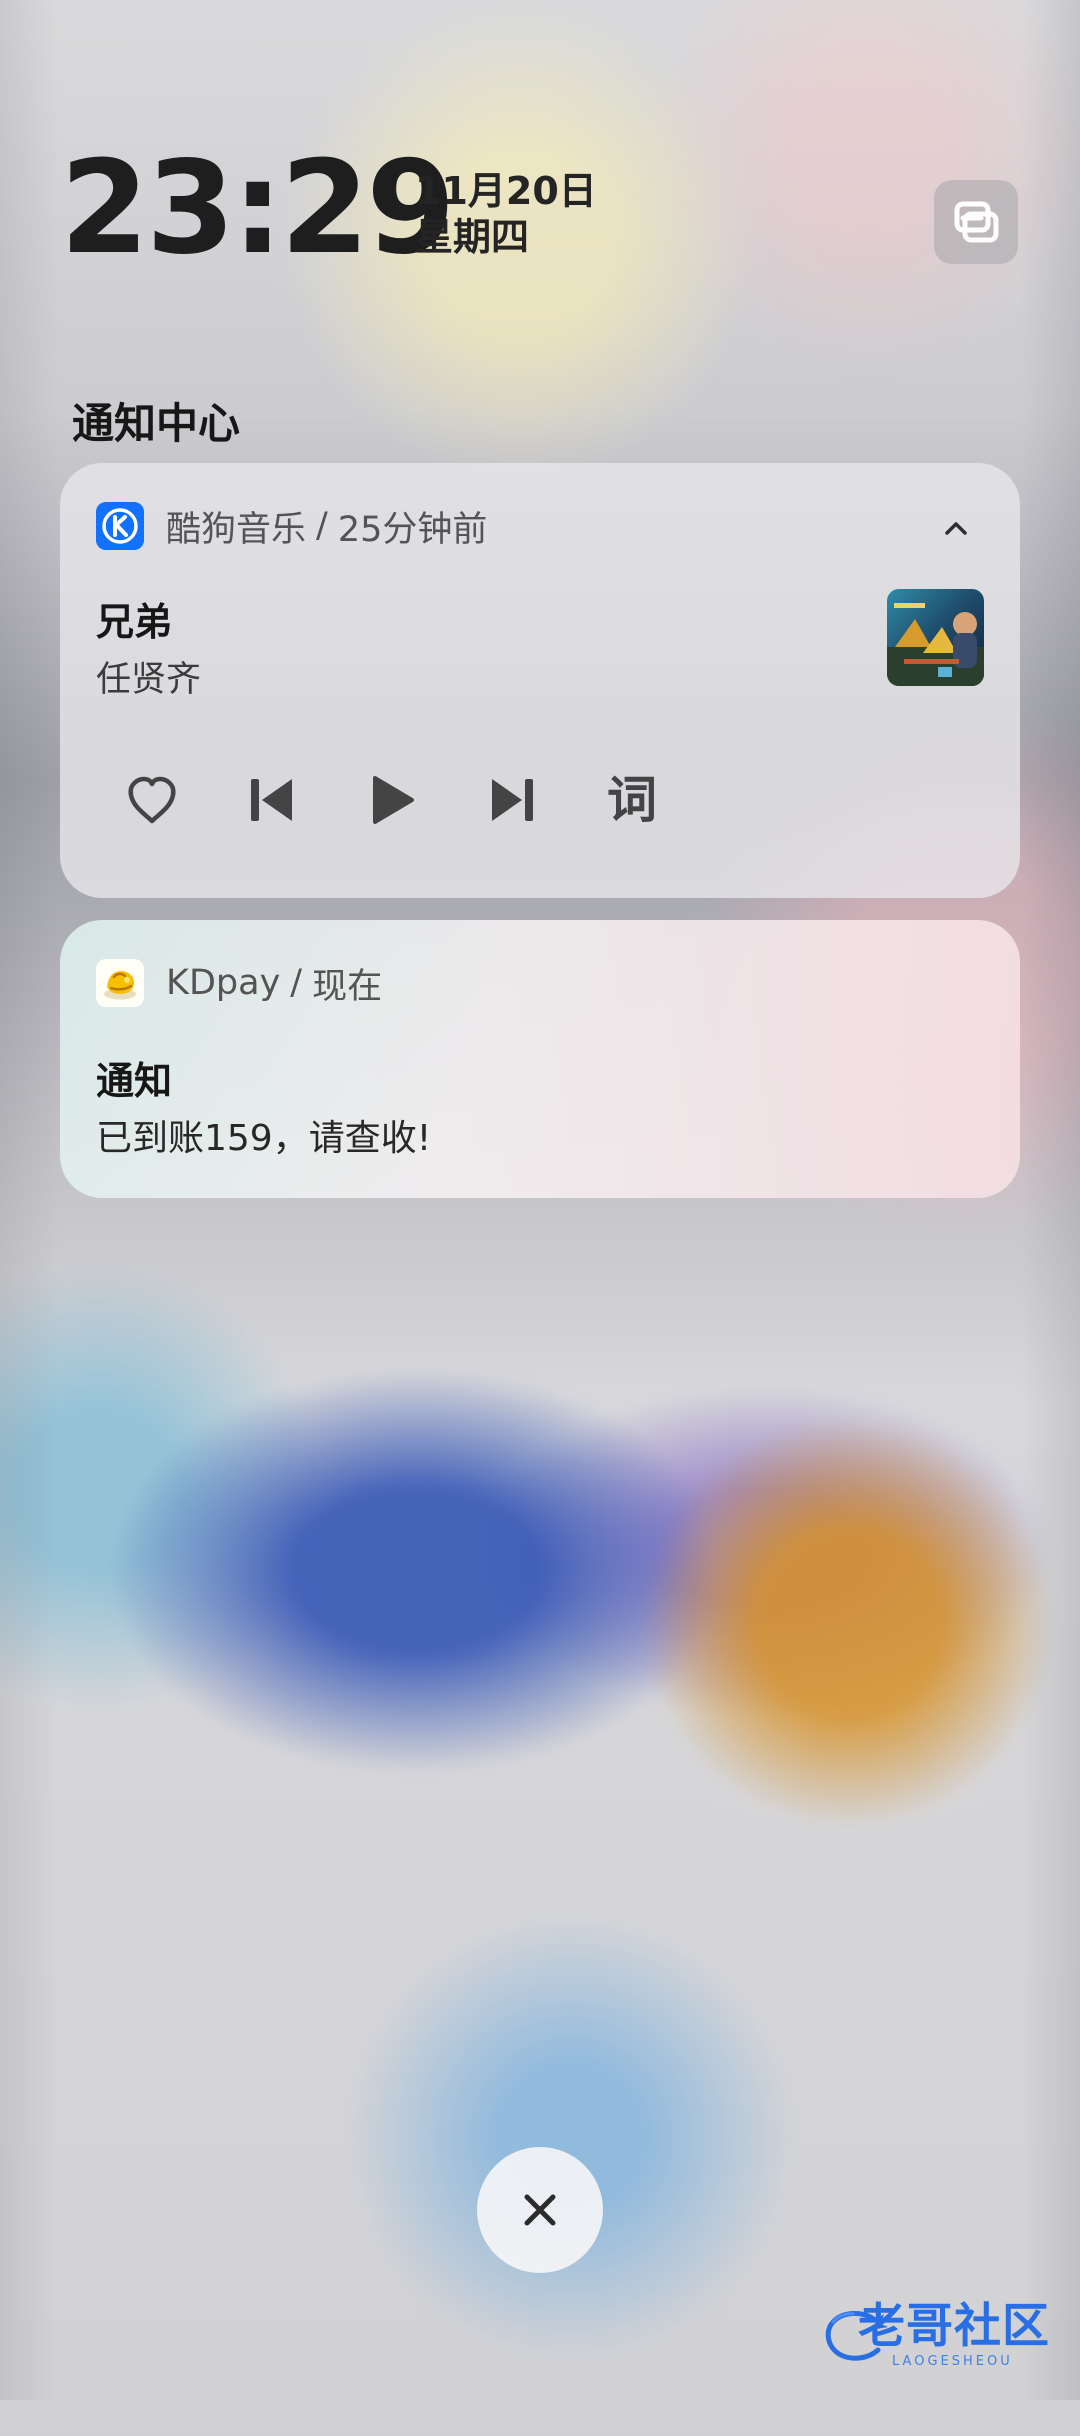  I want to click on watermark: 老哥社区 LAOGESHEOU, so click(944, 2341).